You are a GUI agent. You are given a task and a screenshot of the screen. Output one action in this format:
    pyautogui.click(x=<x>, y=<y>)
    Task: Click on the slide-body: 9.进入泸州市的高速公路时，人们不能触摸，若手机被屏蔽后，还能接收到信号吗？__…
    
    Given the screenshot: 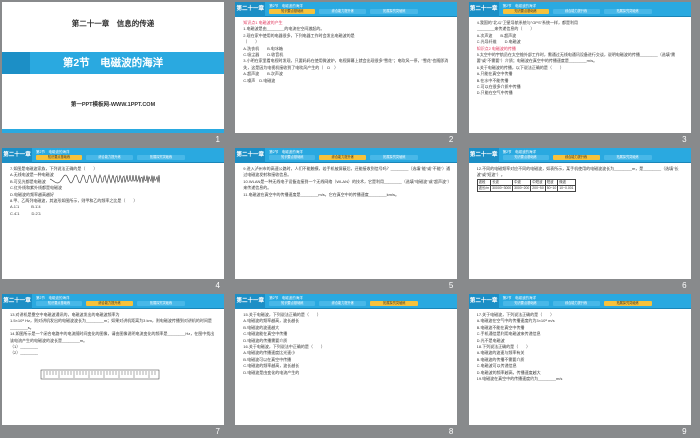 What is the action you would take?
    pyautogui.click(x=347, y=220)
    